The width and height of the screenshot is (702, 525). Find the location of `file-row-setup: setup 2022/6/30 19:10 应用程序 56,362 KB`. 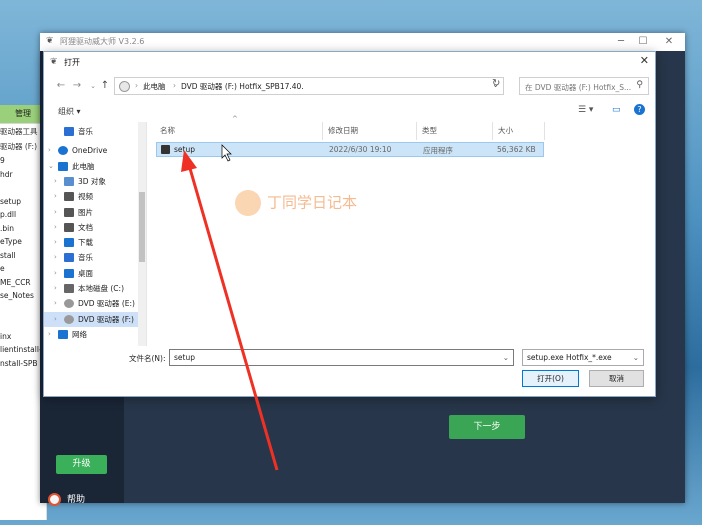

file-row-setup: setup 2022/6/30 19:10 应用程序 56,362 KB is located at coordinates (350, 149).